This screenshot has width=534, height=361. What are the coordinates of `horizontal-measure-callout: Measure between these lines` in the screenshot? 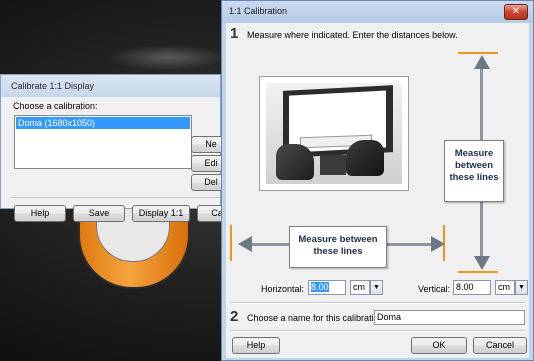 It's located at (338, 247).